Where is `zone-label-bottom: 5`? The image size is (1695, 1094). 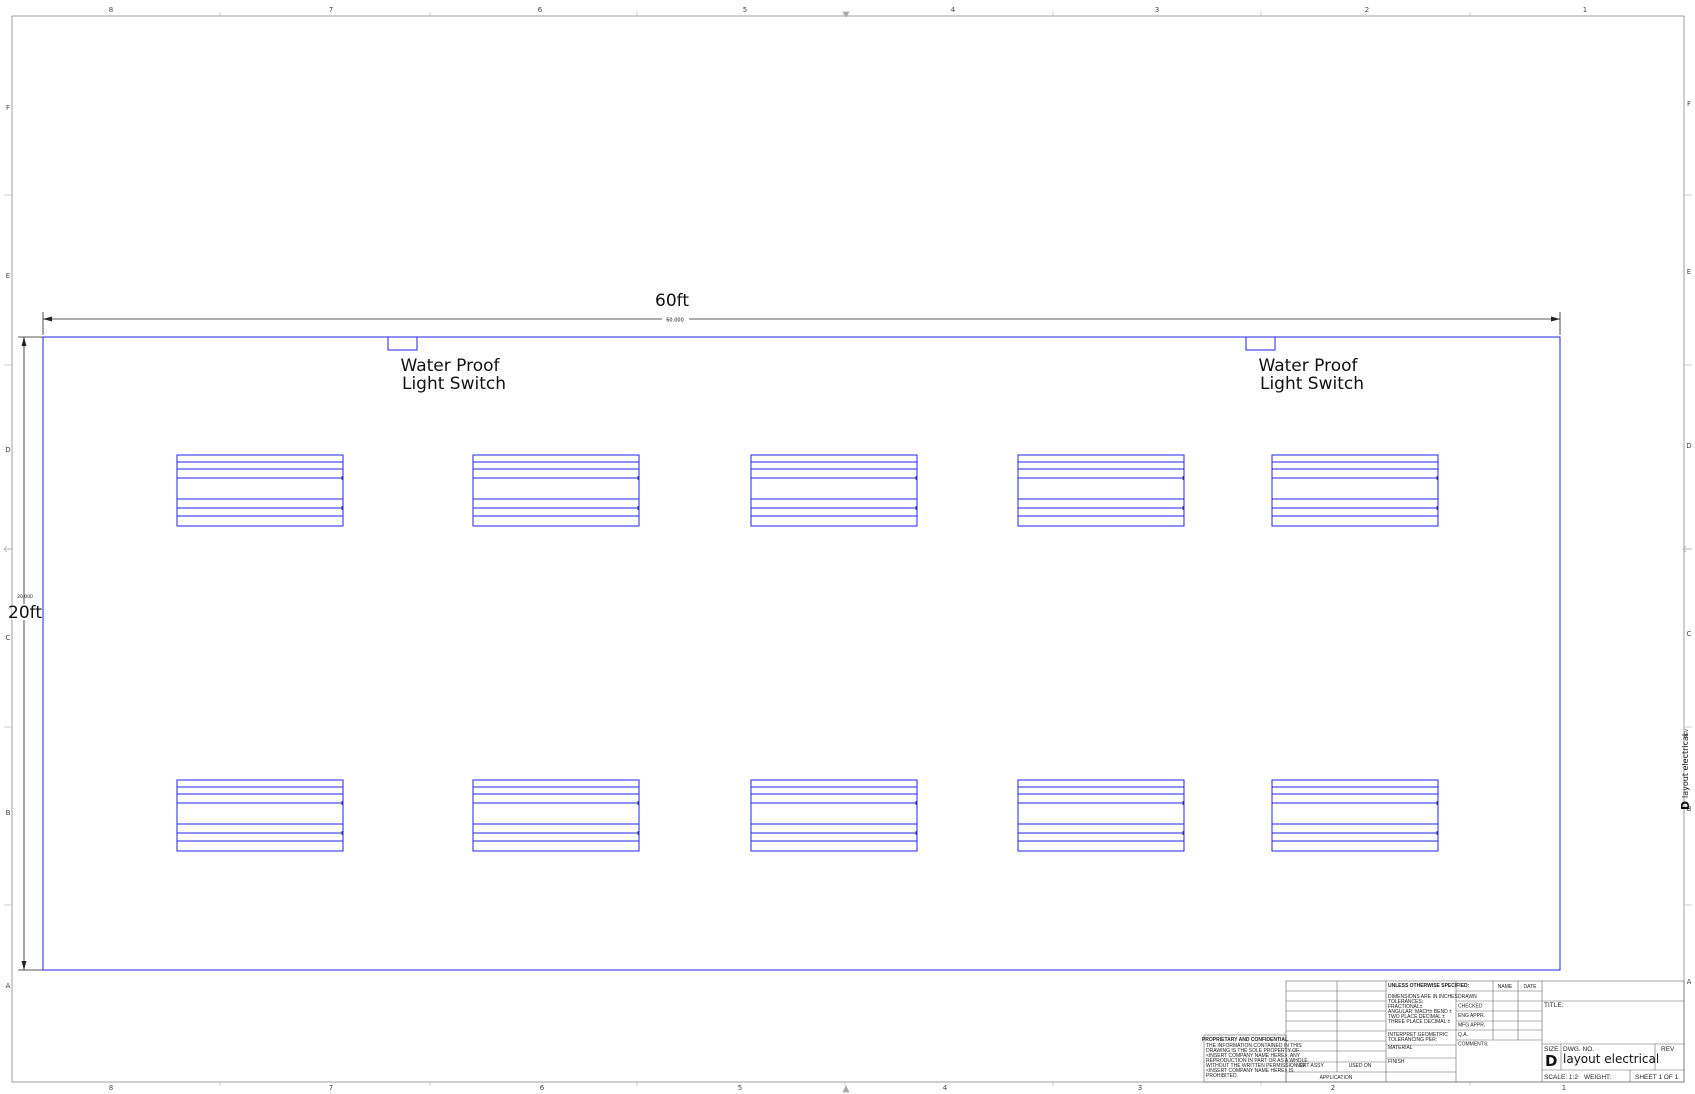
zone-label-bottom: 5 is located at coordinates (740, 1088).